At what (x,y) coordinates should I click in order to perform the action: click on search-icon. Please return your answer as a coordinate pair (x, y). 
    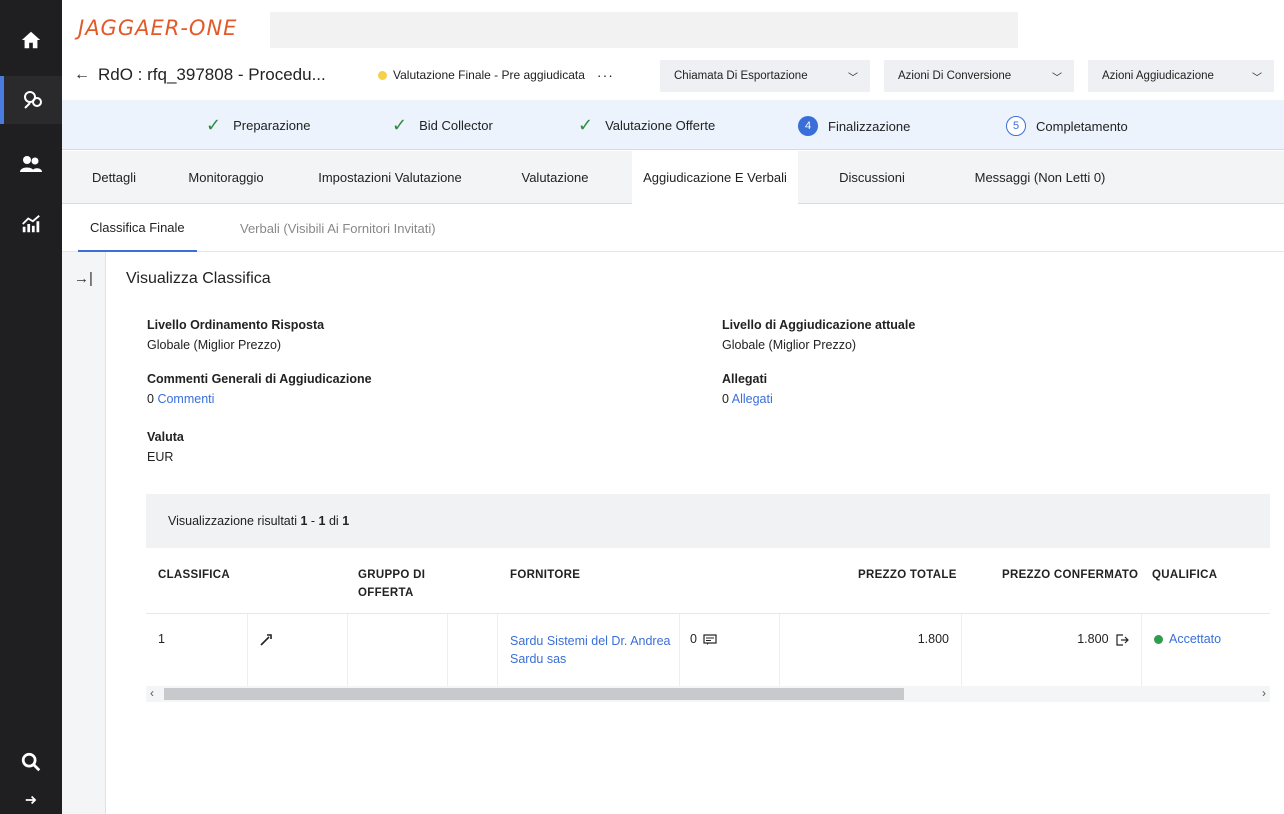
    Looking at the image, I should click on (31, 762).